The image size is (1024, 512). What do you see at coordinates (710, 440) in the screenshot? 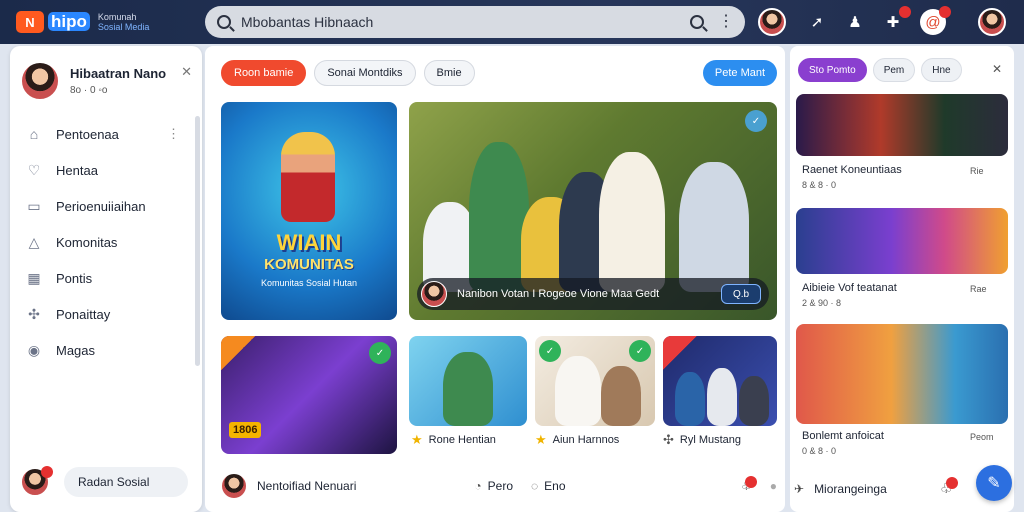
I see `thumb-label-text: Ryl Mustang` at bounding box center [710, 440].